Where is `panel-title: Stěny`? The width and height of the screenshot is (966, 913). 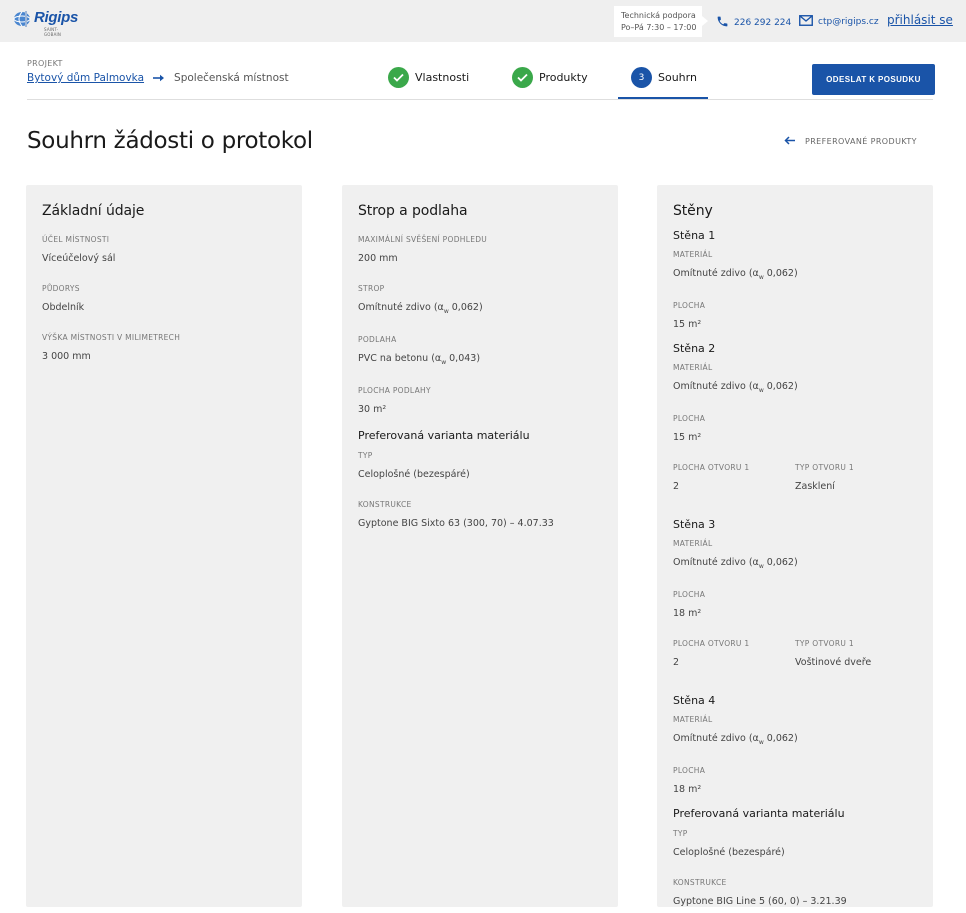
panel-title: Stěny is located at coordinates (693, 211).